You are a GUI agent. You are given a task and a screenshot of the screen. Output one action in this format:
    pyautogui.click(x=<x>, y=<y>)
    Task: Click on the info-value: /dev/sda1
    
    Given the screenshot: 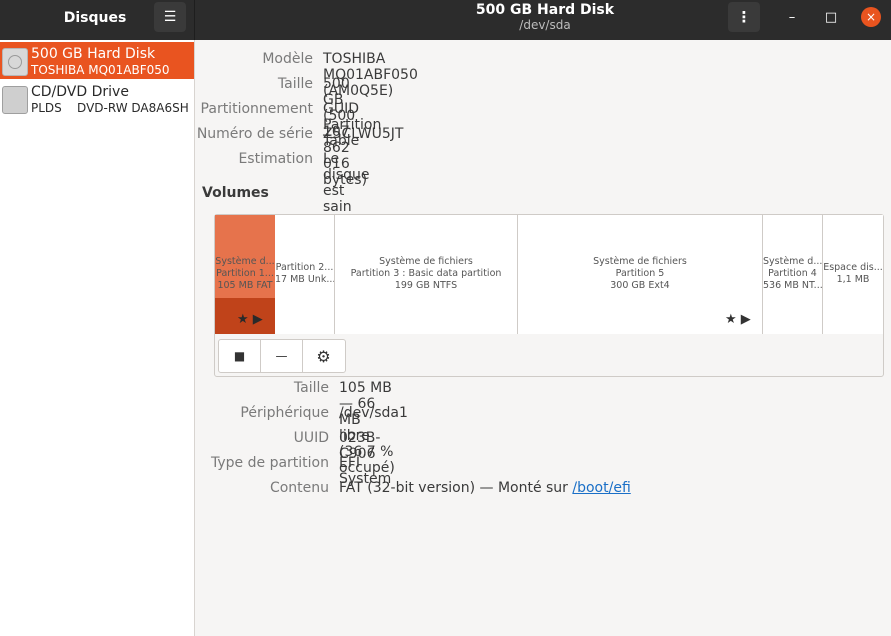 What is the action you would take?
    pyautogui.click(x=373, y=413)
    